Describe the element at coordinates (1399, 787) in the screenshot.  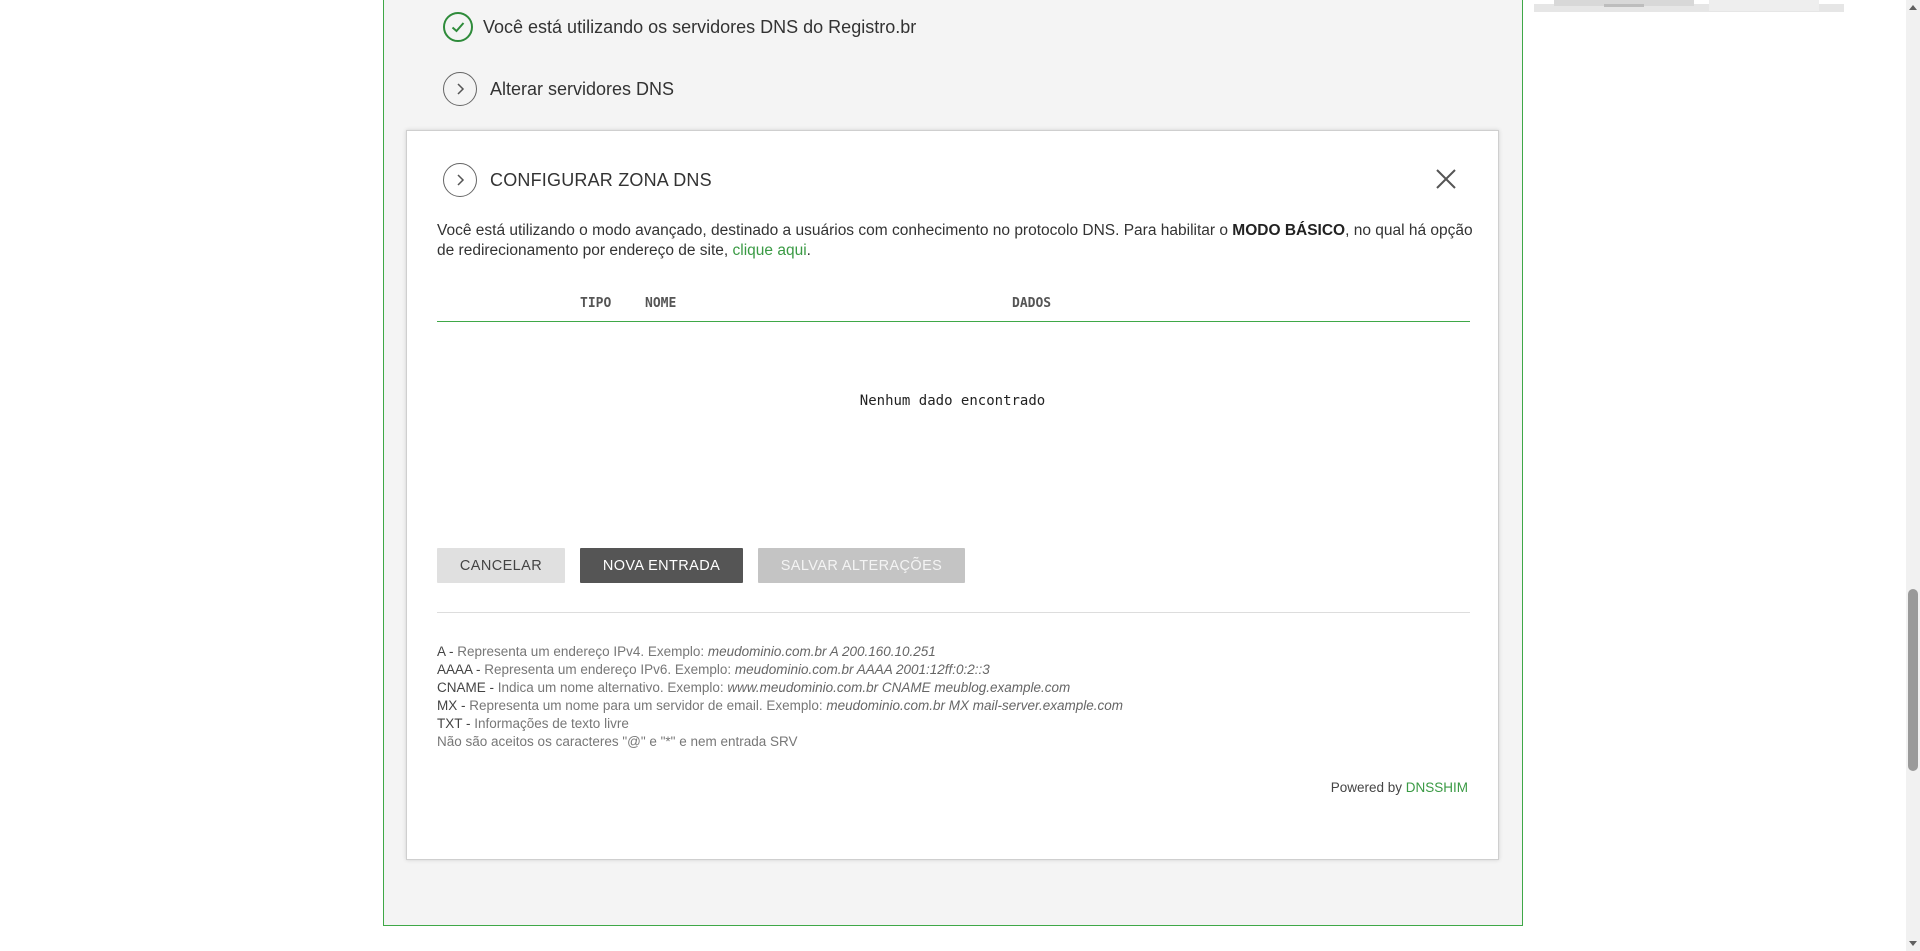
I see `powered-by: Powered by DNSSHIM` at that location.